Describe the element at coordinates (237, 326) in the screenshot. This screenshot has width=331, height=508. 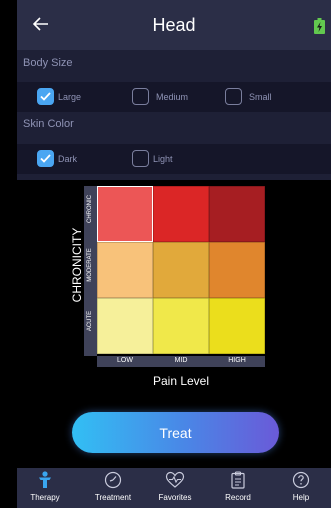
I see `matrix-cell-acute-high` at that location.